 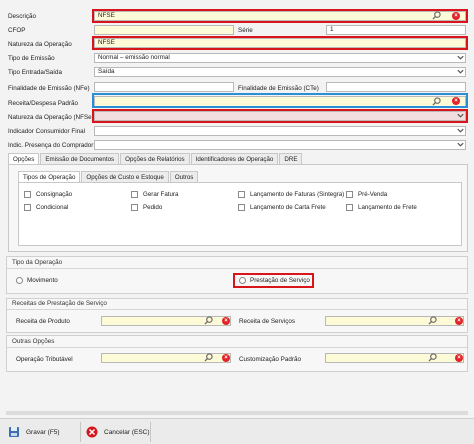 What do you see at coordinates (381, 207) in the screenshot?
I see `lanc-frete-checkbox: Lançamento de Frete` at bounding box center [381, 207].